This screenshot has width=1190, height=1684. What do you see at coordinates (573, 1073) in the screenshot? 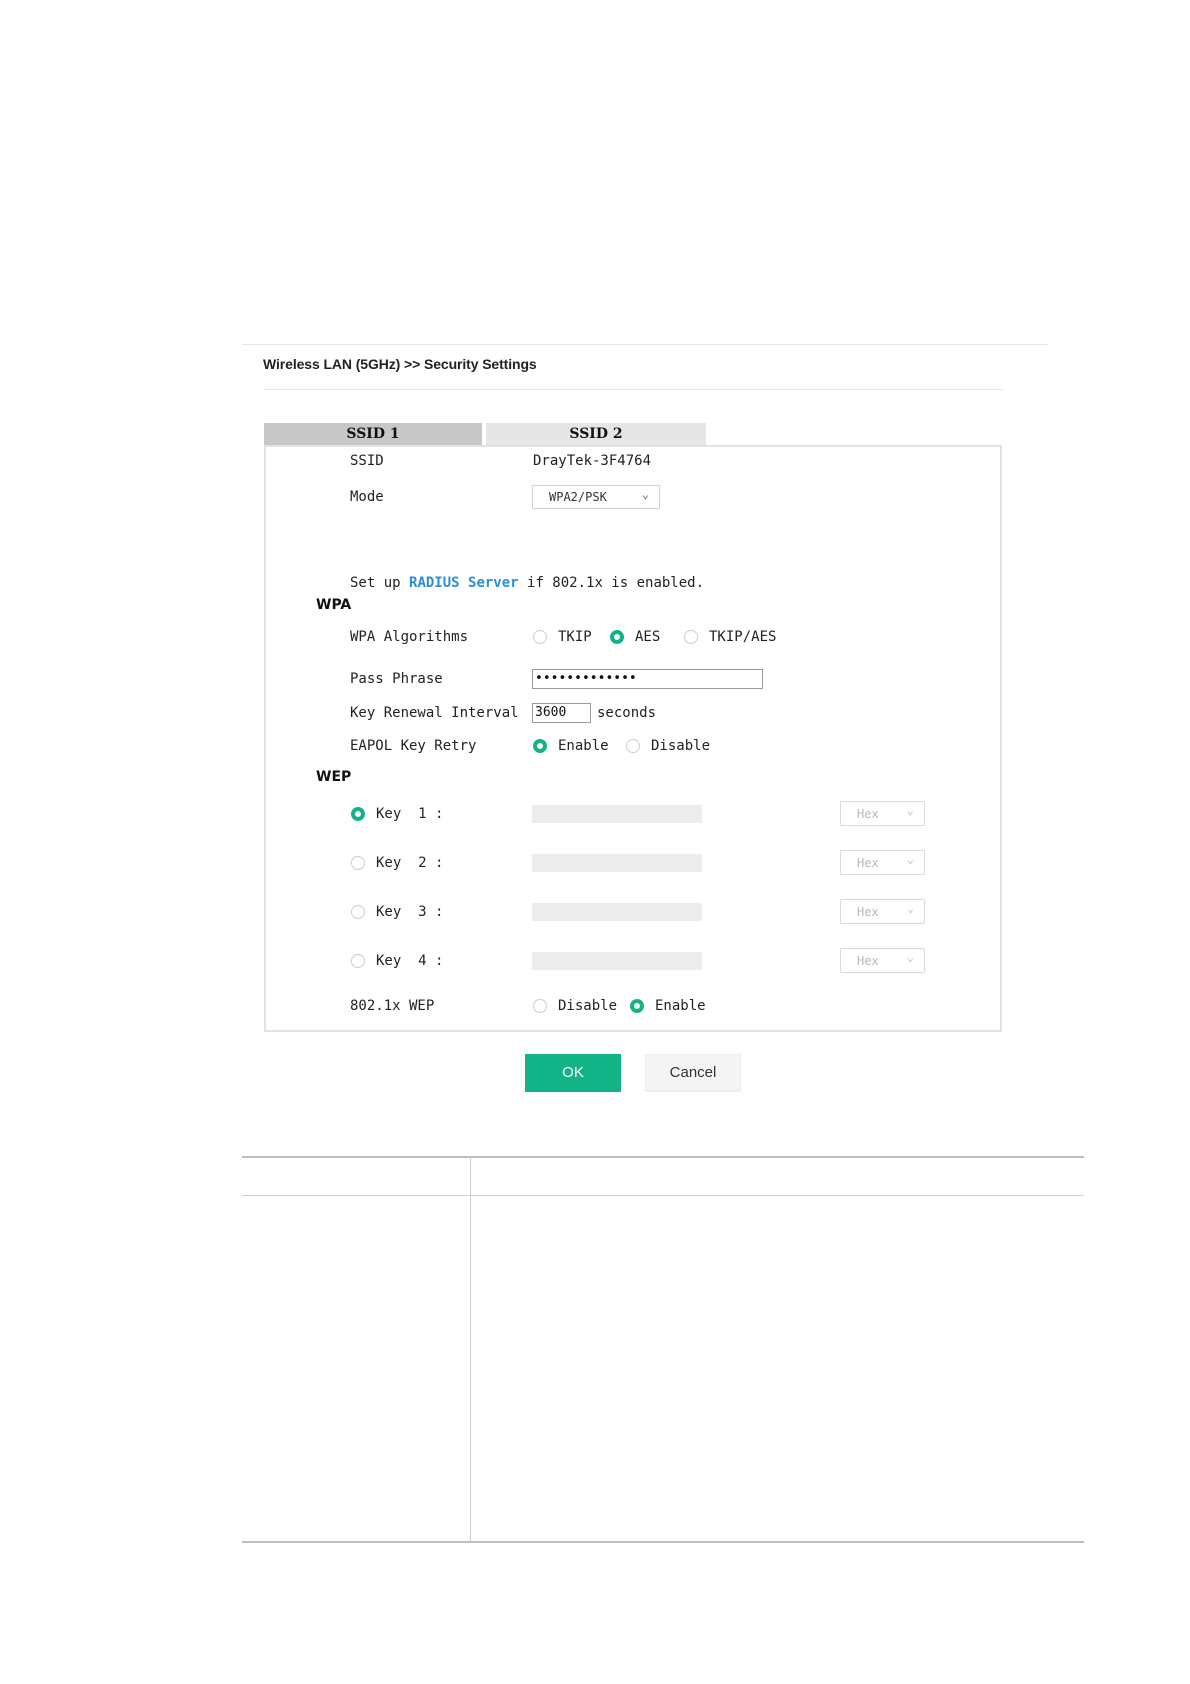
I see `ok-button: OK` at bounding box center [573, 1073].